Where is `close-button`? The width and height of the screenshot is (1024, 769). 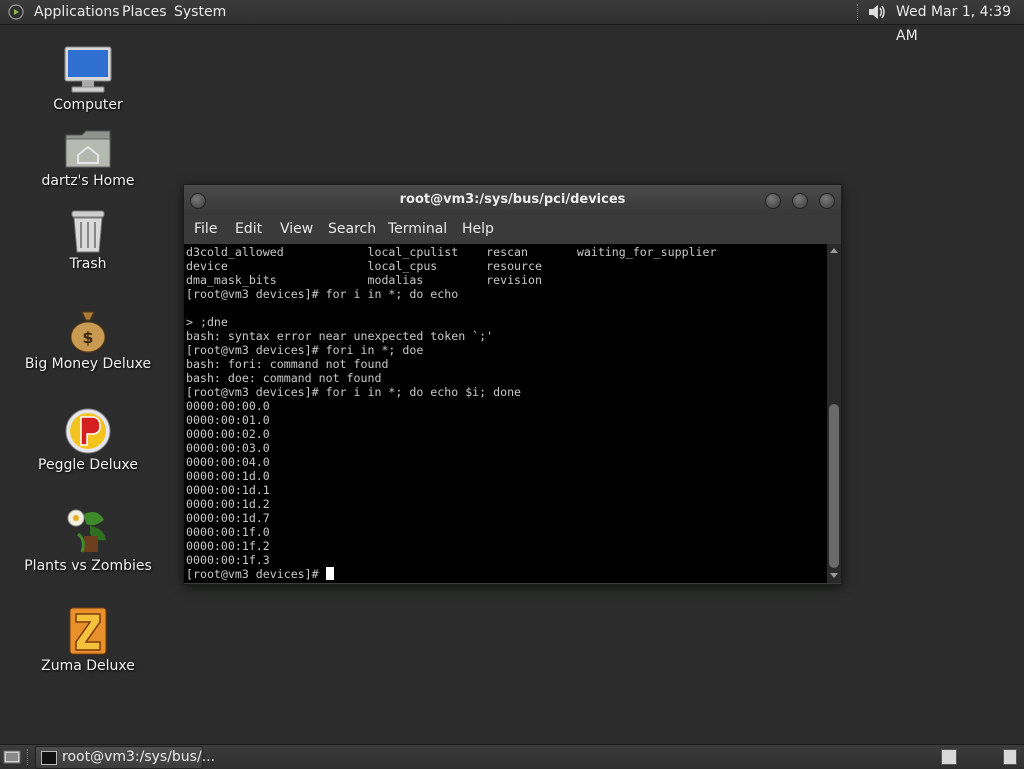
close-button is located at coordinates (827, 201).